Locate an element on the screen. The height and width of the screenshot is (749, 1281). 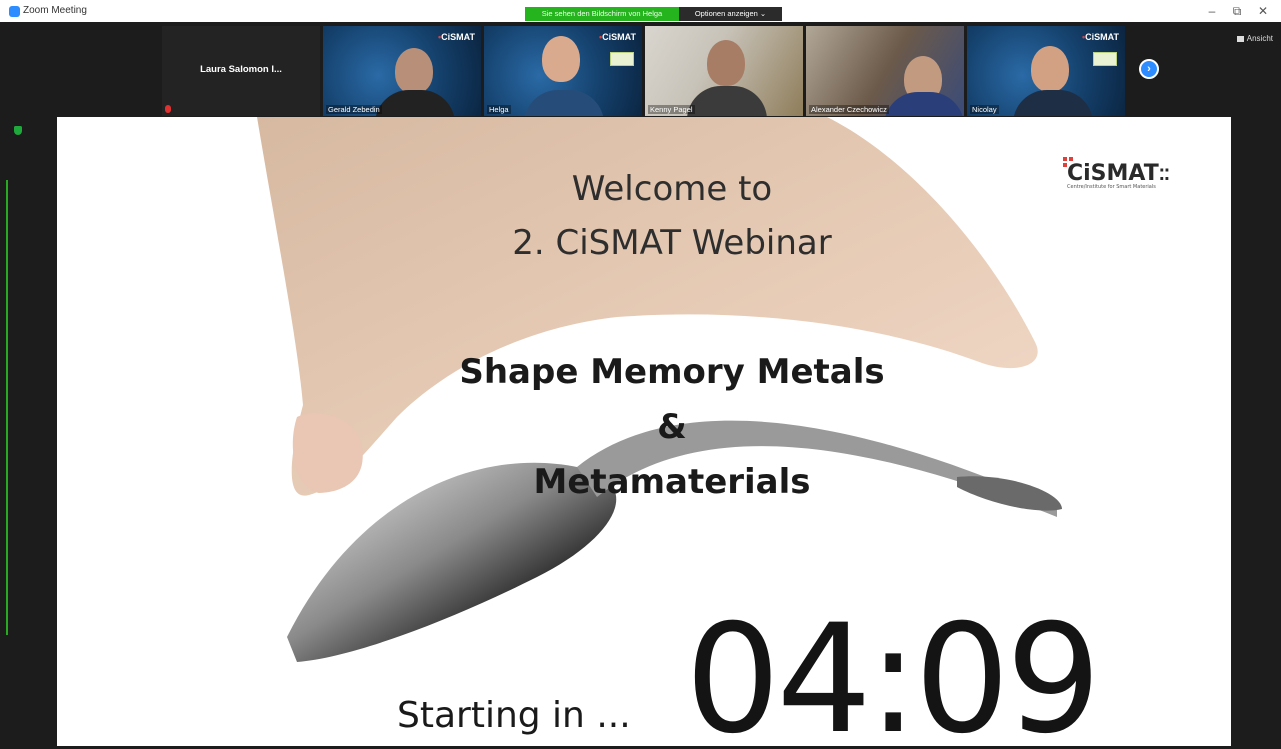
minimize-button: – is located at coordinates (1212, 11).